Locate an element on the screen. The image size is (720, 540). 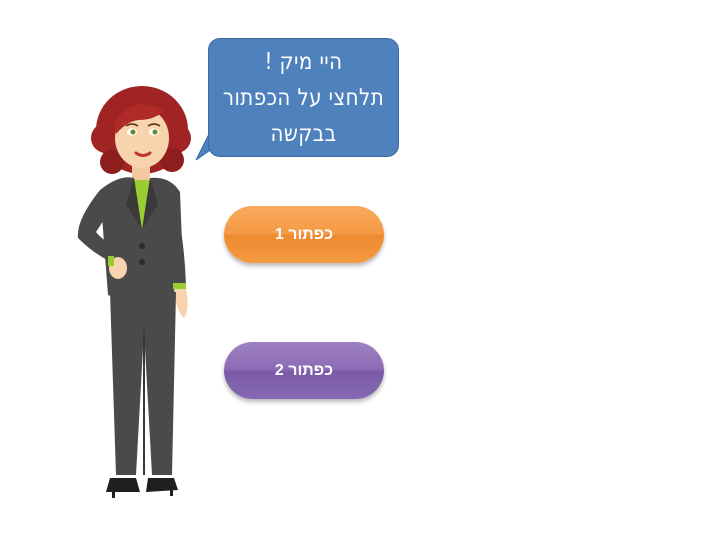
businesswoman-illustration is located at coordinates (134, 292).